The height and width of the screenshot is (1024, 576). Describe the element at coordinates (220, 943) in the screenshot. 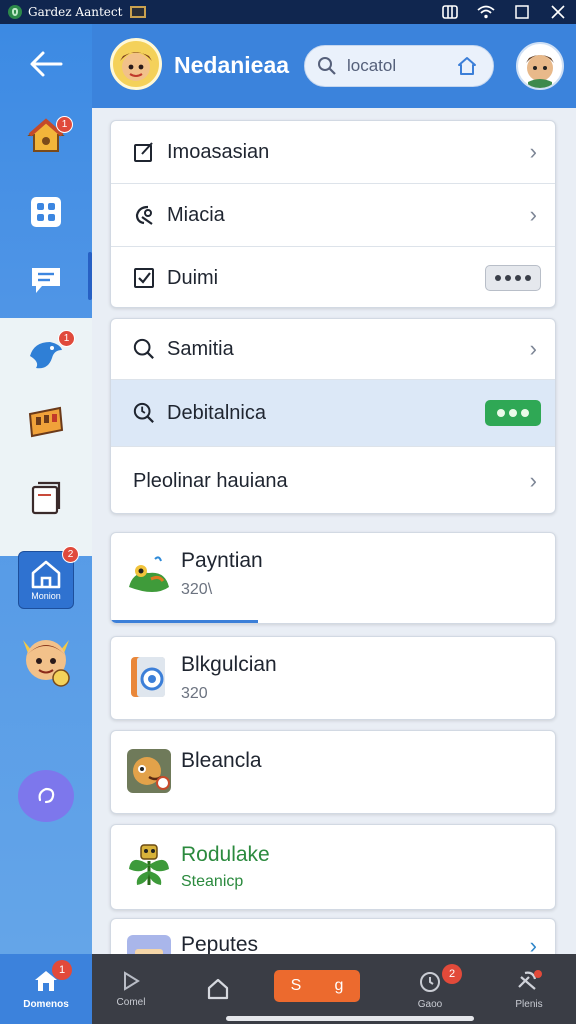

I see `card-title: Peputes` at that location.